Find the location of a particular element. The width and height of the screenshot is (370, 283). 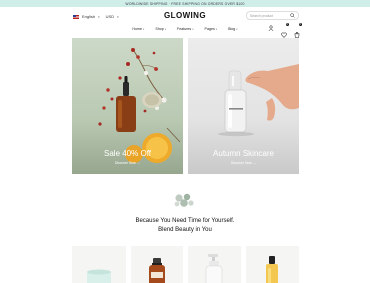

nav-item-pages: Pages▾ is located at coordinates (211, 29).